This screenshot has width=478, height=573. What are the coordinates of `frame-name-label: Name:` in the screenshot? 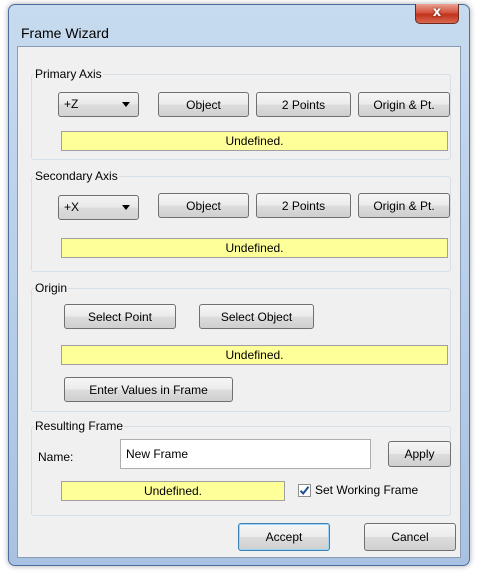 It's located at (56, 457).